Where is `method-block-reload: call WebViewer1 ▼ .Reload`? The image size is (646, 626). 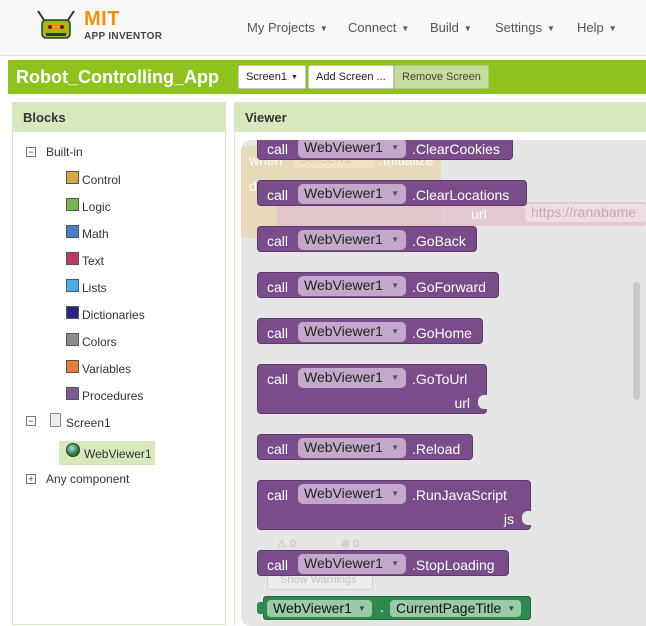 method-block-reload: call WebViewer1 ▼ .Reload is located at coordinates (365, 447).